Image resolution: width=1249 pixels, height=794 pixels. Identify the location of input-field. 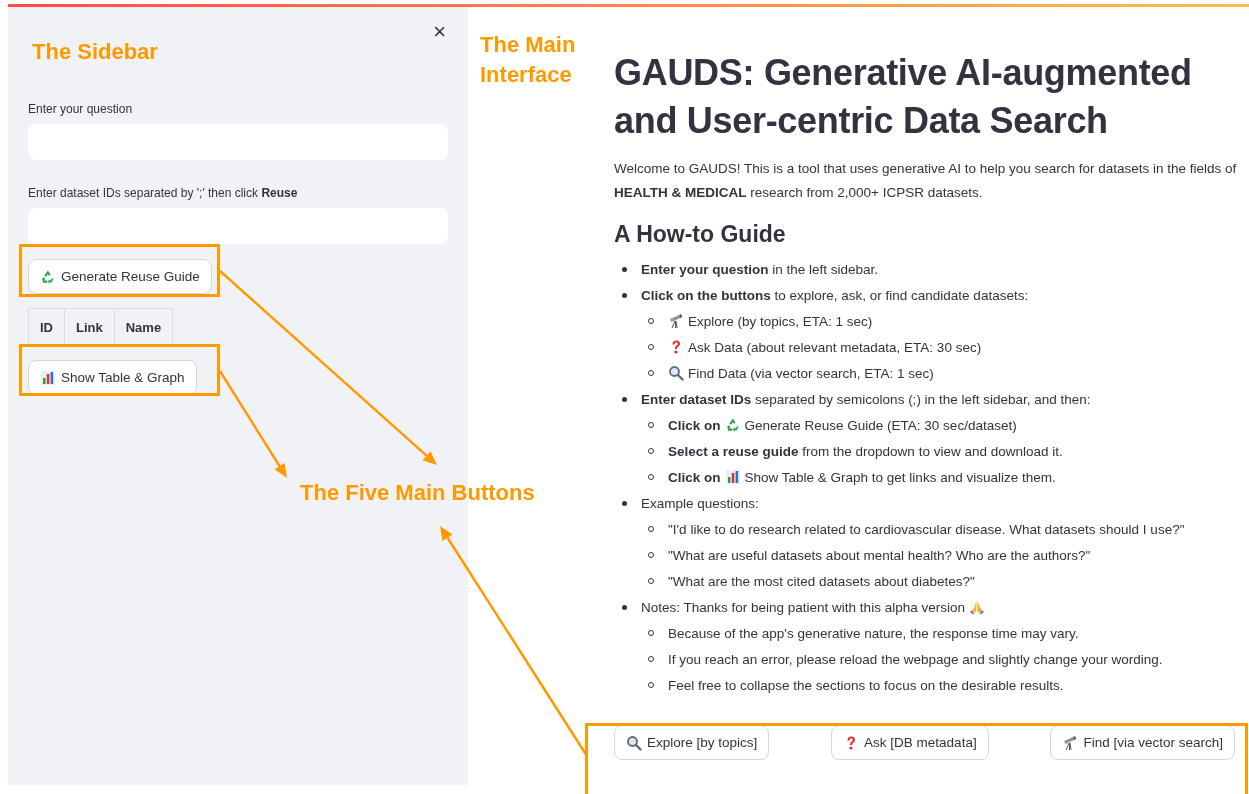
(238, 226).